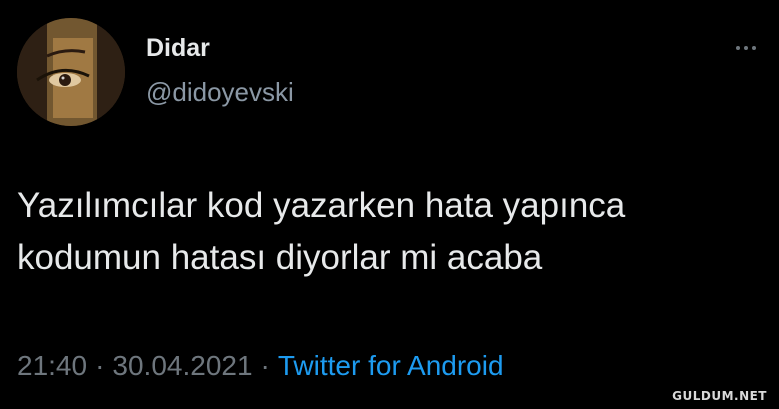  Describe the element at coordinates (738, 48) in the screenshot. I see `more-horizontal-icon` at that location.